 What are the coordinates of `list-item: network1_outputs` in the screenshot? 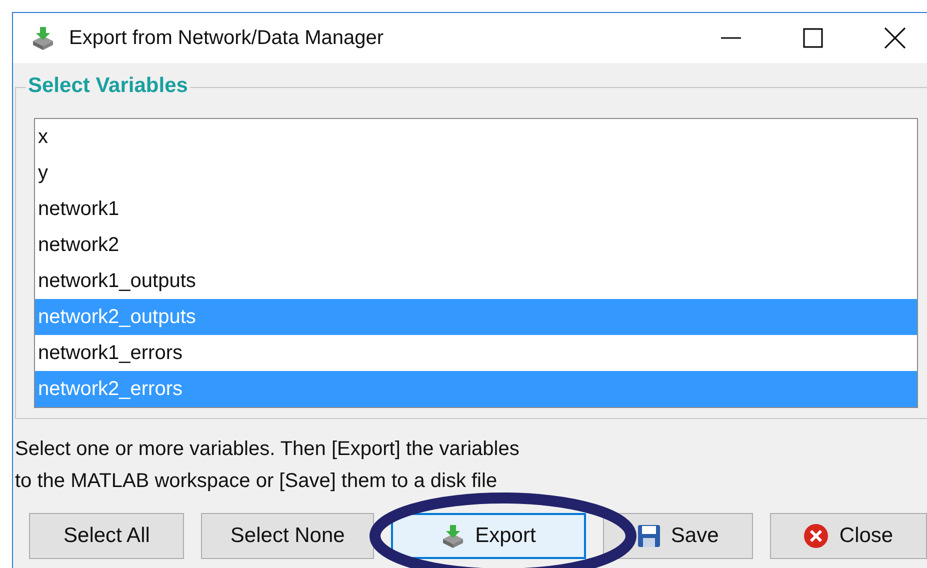 It's located at (476, 281).